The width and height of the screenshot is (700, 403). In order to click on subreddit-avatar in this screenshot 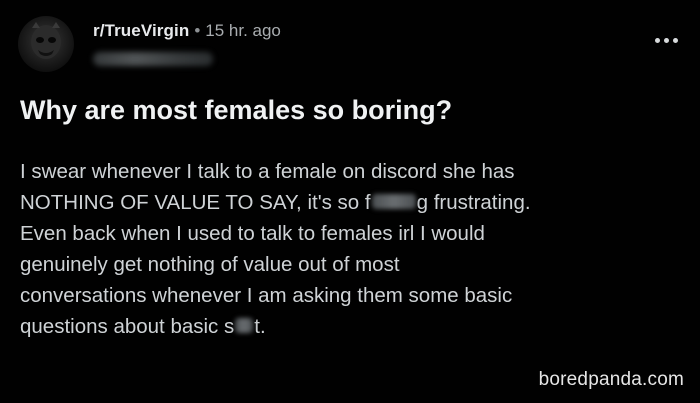, I will do `click(46, 44)`.